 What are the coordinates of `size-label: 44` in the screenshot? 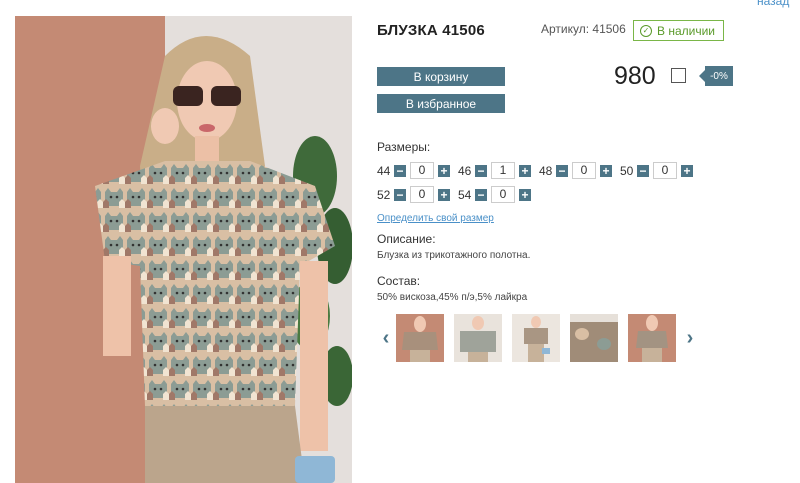 It's located at (384, 170).